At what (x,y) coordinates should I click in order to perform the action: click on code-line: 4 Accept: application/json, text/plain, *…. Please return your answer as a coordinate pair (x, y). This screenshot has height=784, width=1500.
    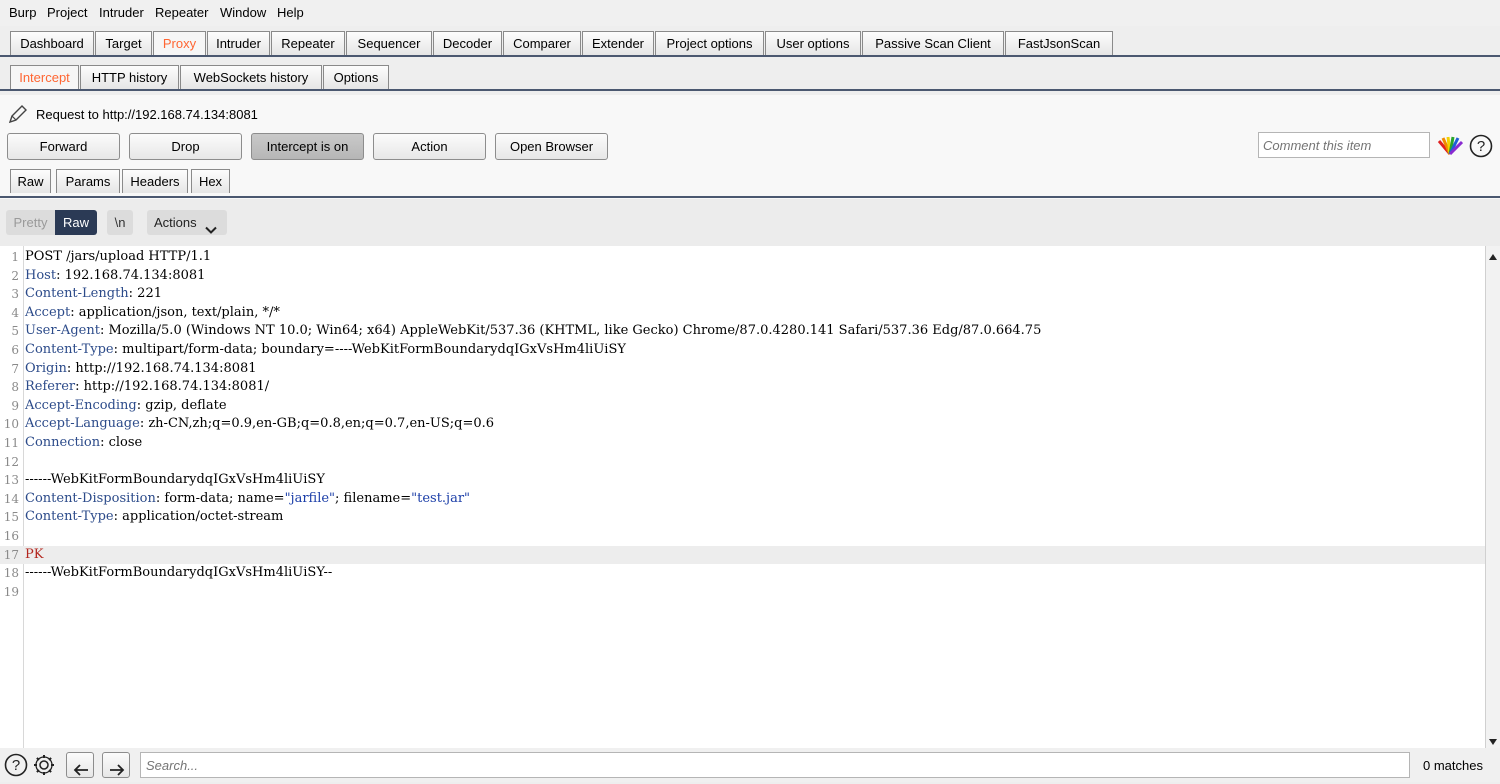
    Looking at the image, I should click on (145, 312).